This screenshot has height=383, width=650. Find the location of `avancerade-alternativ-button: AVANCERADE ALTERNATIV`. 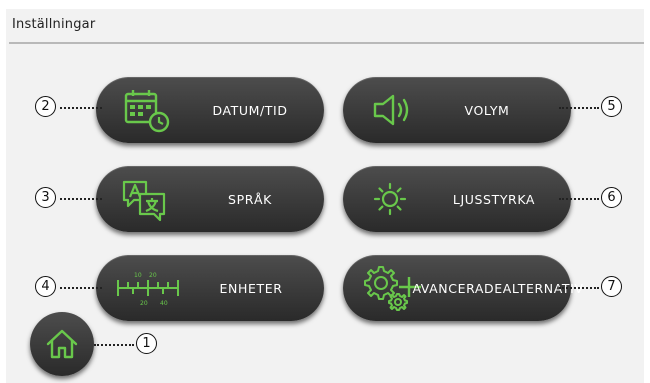

avancerade-alternativ-button: AVANCERADE ALTERNATIV is located at coordinates (463, 288).